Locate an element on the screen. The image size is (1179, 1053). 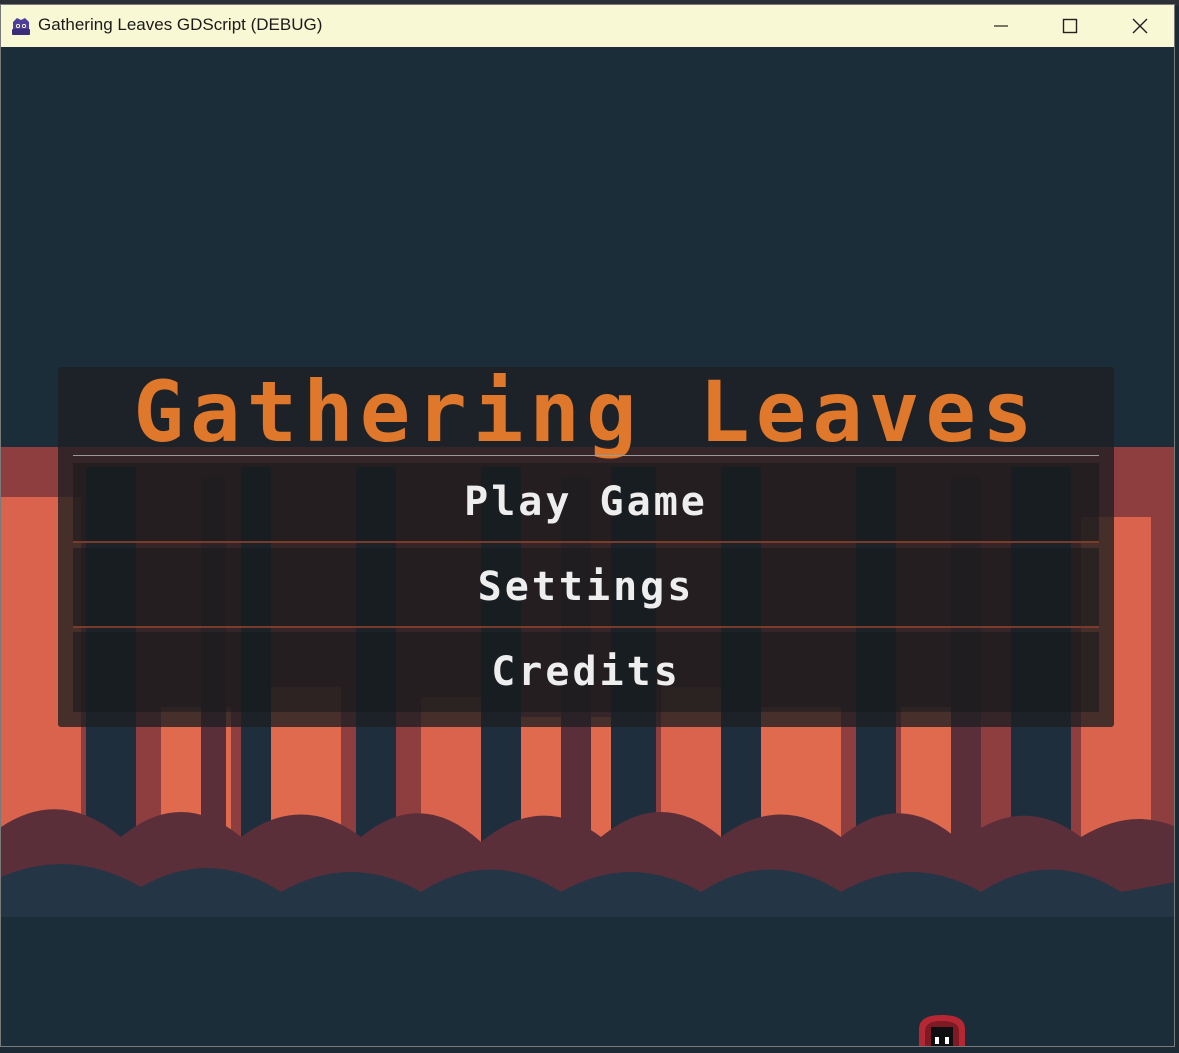
play-game-label: Play Game is located at coordinates (586, 502).